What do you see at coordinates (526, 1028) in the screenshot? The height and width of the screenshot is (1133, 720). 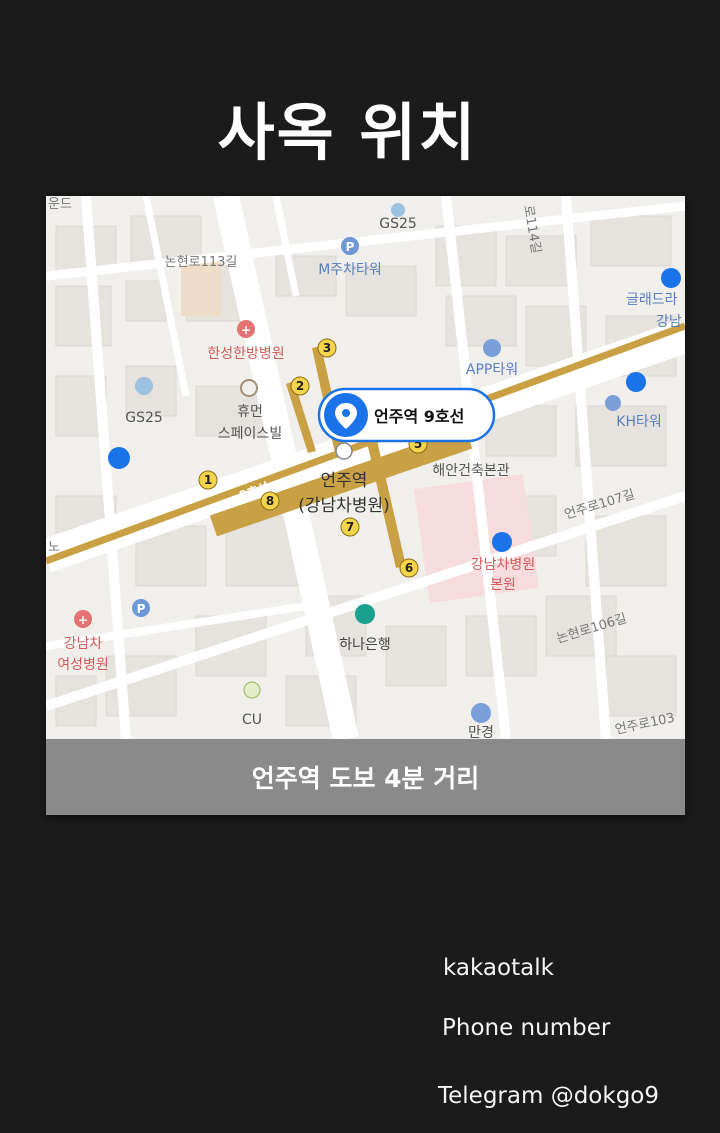 I see `phone-number-link: Phone number` at bounding box center [526, 1028].